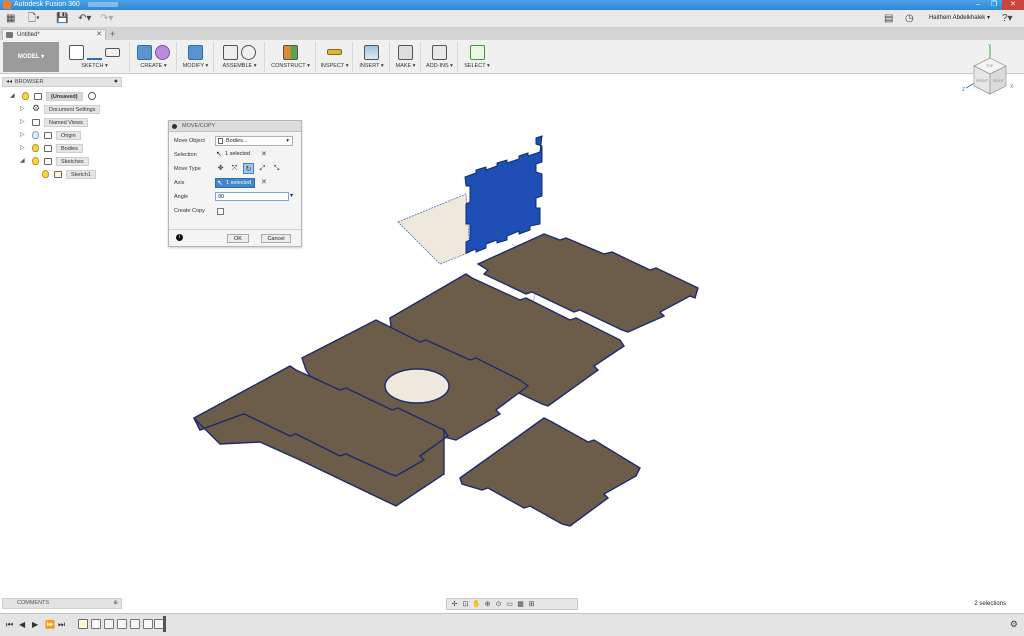 Image resolution: width=1024 pixels, height=636 pixels. I want to click on sketch-group: SKETCH ▾, so click(95, 57).